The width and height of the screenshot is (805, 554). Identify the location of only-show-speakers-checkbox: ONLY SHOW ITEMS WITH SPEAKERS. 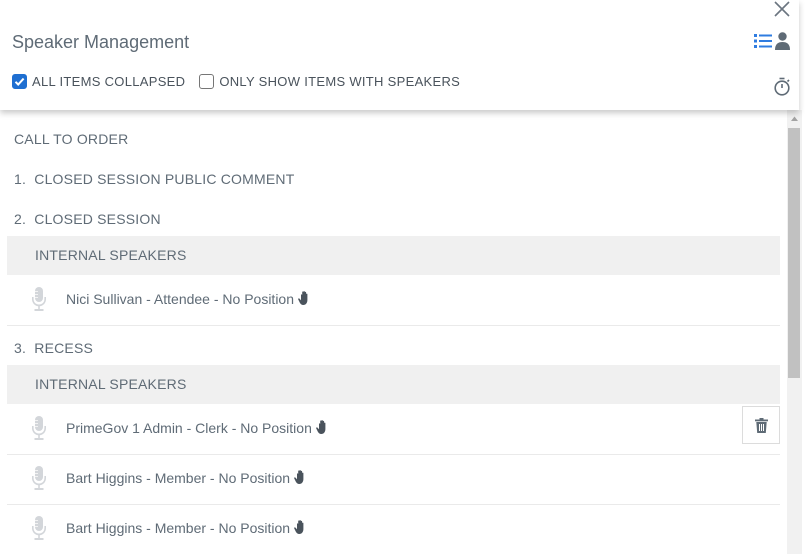
(329, 81).